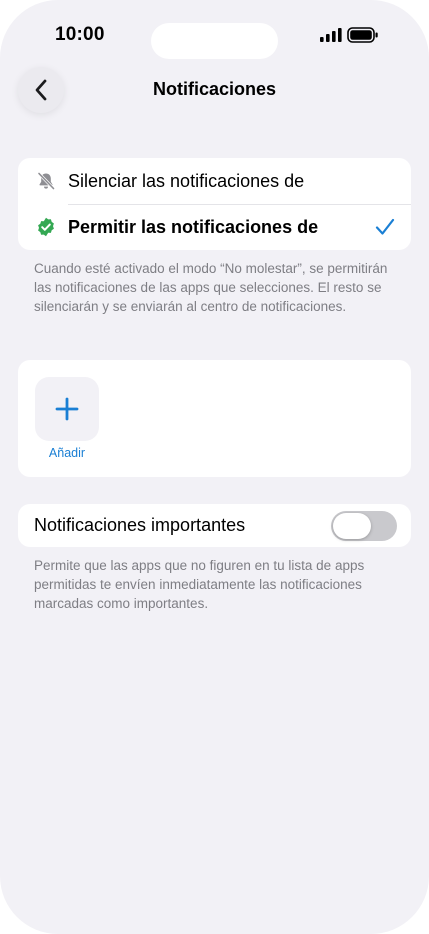  I want to click on bell-slash-icon, so click(46, 181).